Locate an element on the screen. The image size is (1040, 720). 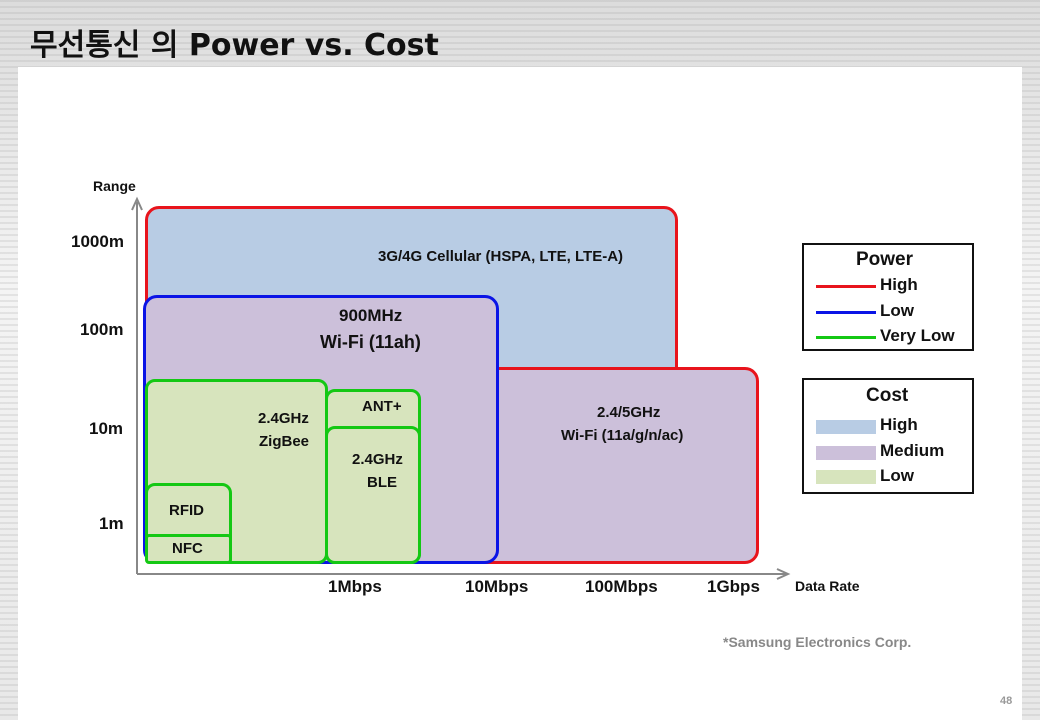
rfid-label: RFID is located at coordinates (186, 510).